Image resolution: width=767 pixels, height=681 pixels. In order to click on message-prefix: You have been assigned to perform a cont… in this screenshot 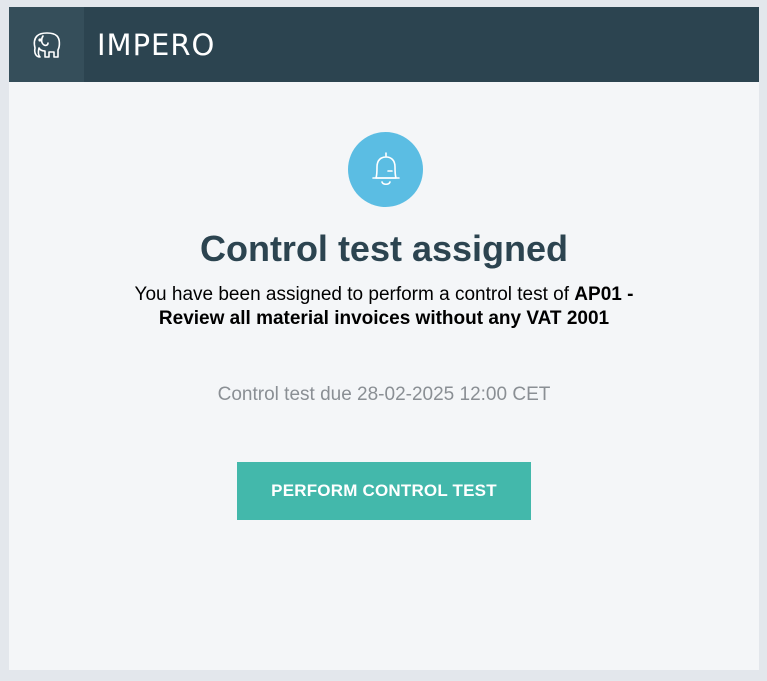, I will do `click(354, 294)`.